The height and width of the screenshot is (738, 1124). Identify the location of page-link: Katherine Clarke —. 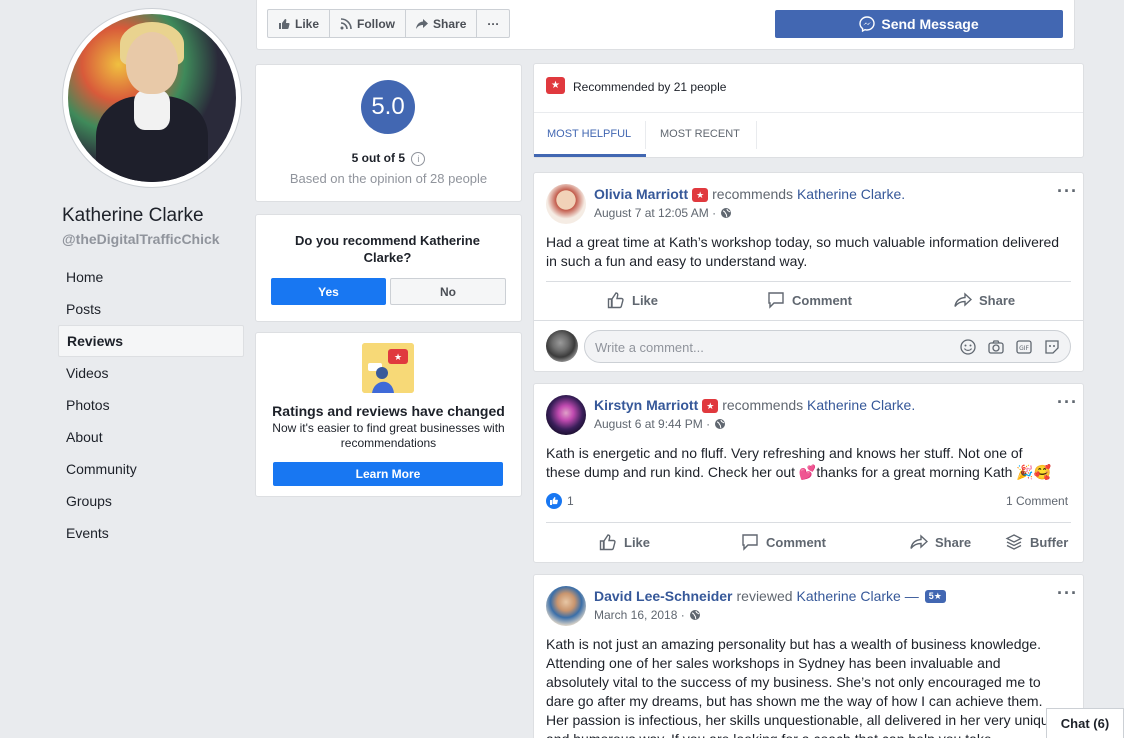
(858, 596).